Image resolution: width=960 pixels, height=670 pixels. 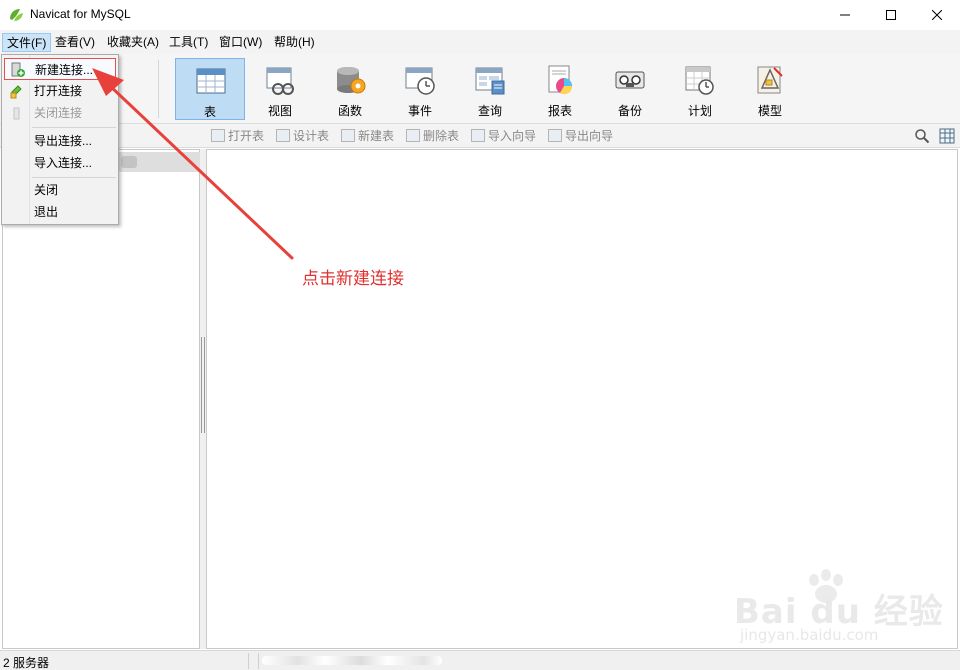 I want to click on menu-close-connection-label: 关闭连接, so click(x=58, y=113).